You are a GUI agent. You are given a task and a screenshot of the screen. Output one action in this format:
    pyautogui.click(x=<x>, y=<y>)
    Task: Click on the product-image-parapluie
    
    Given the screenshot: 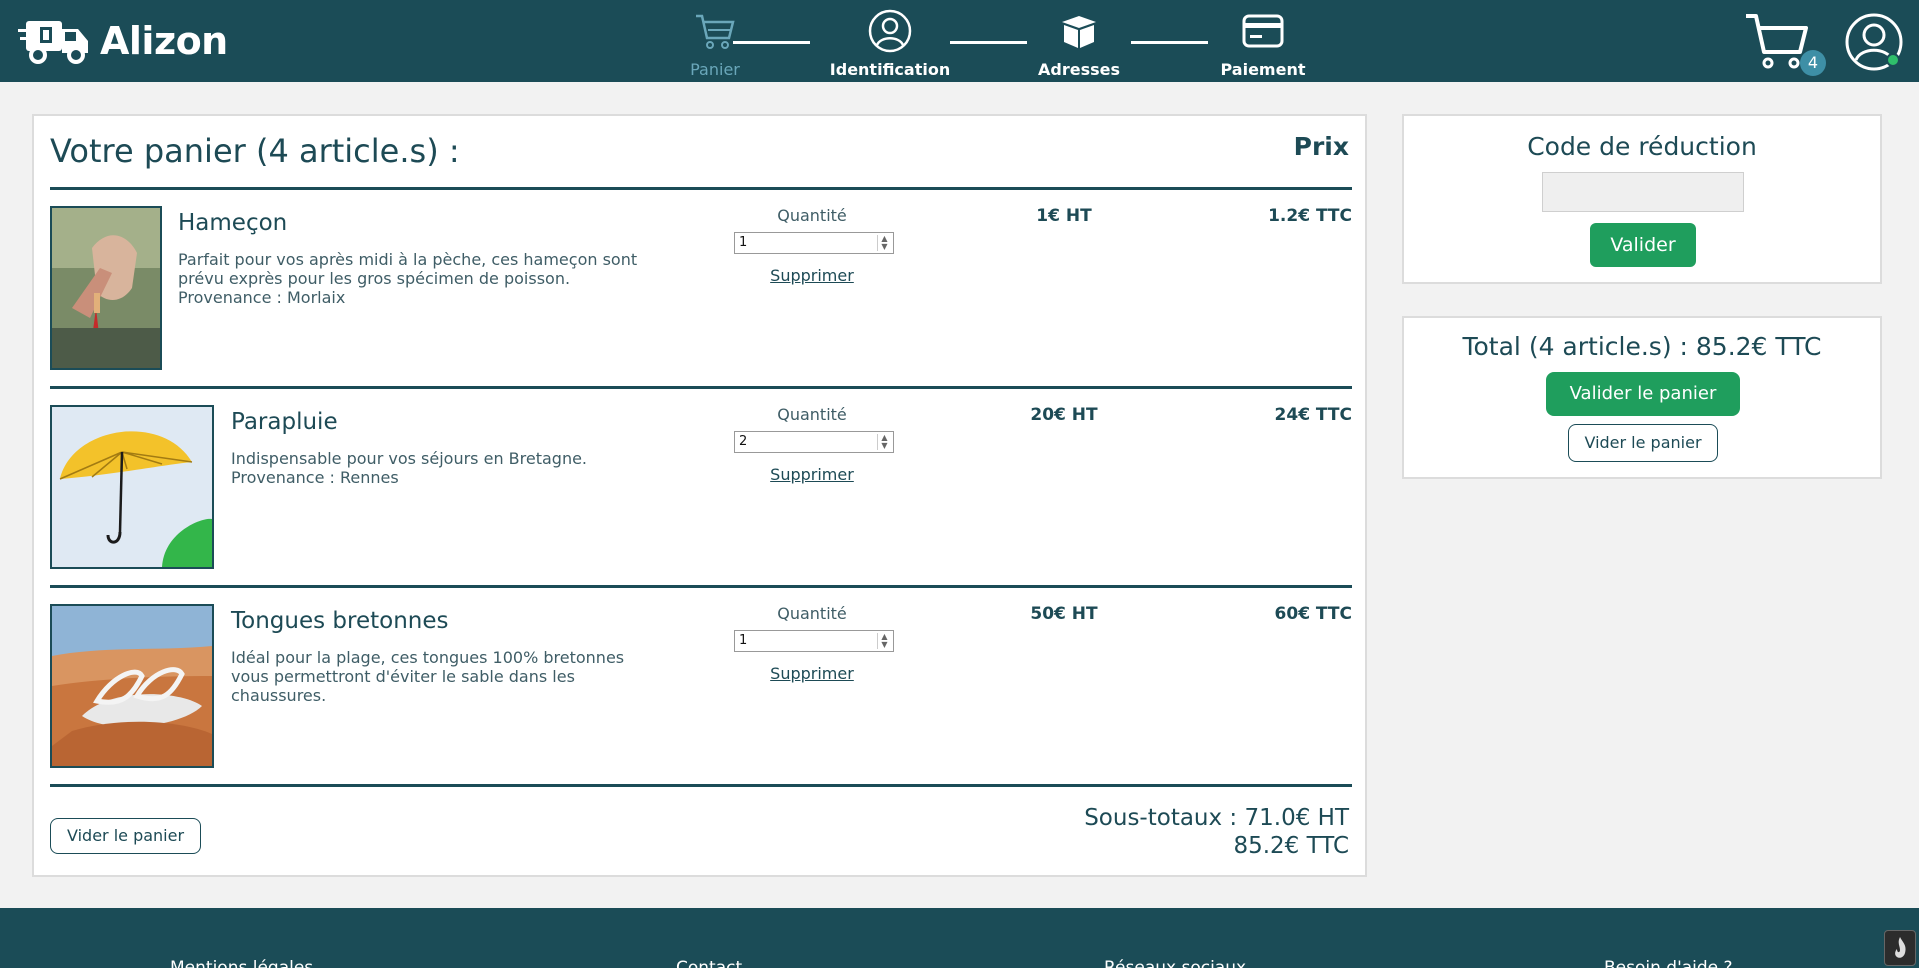 What is the action you would take?
    pyautogui.click(x=132, y=487)
    